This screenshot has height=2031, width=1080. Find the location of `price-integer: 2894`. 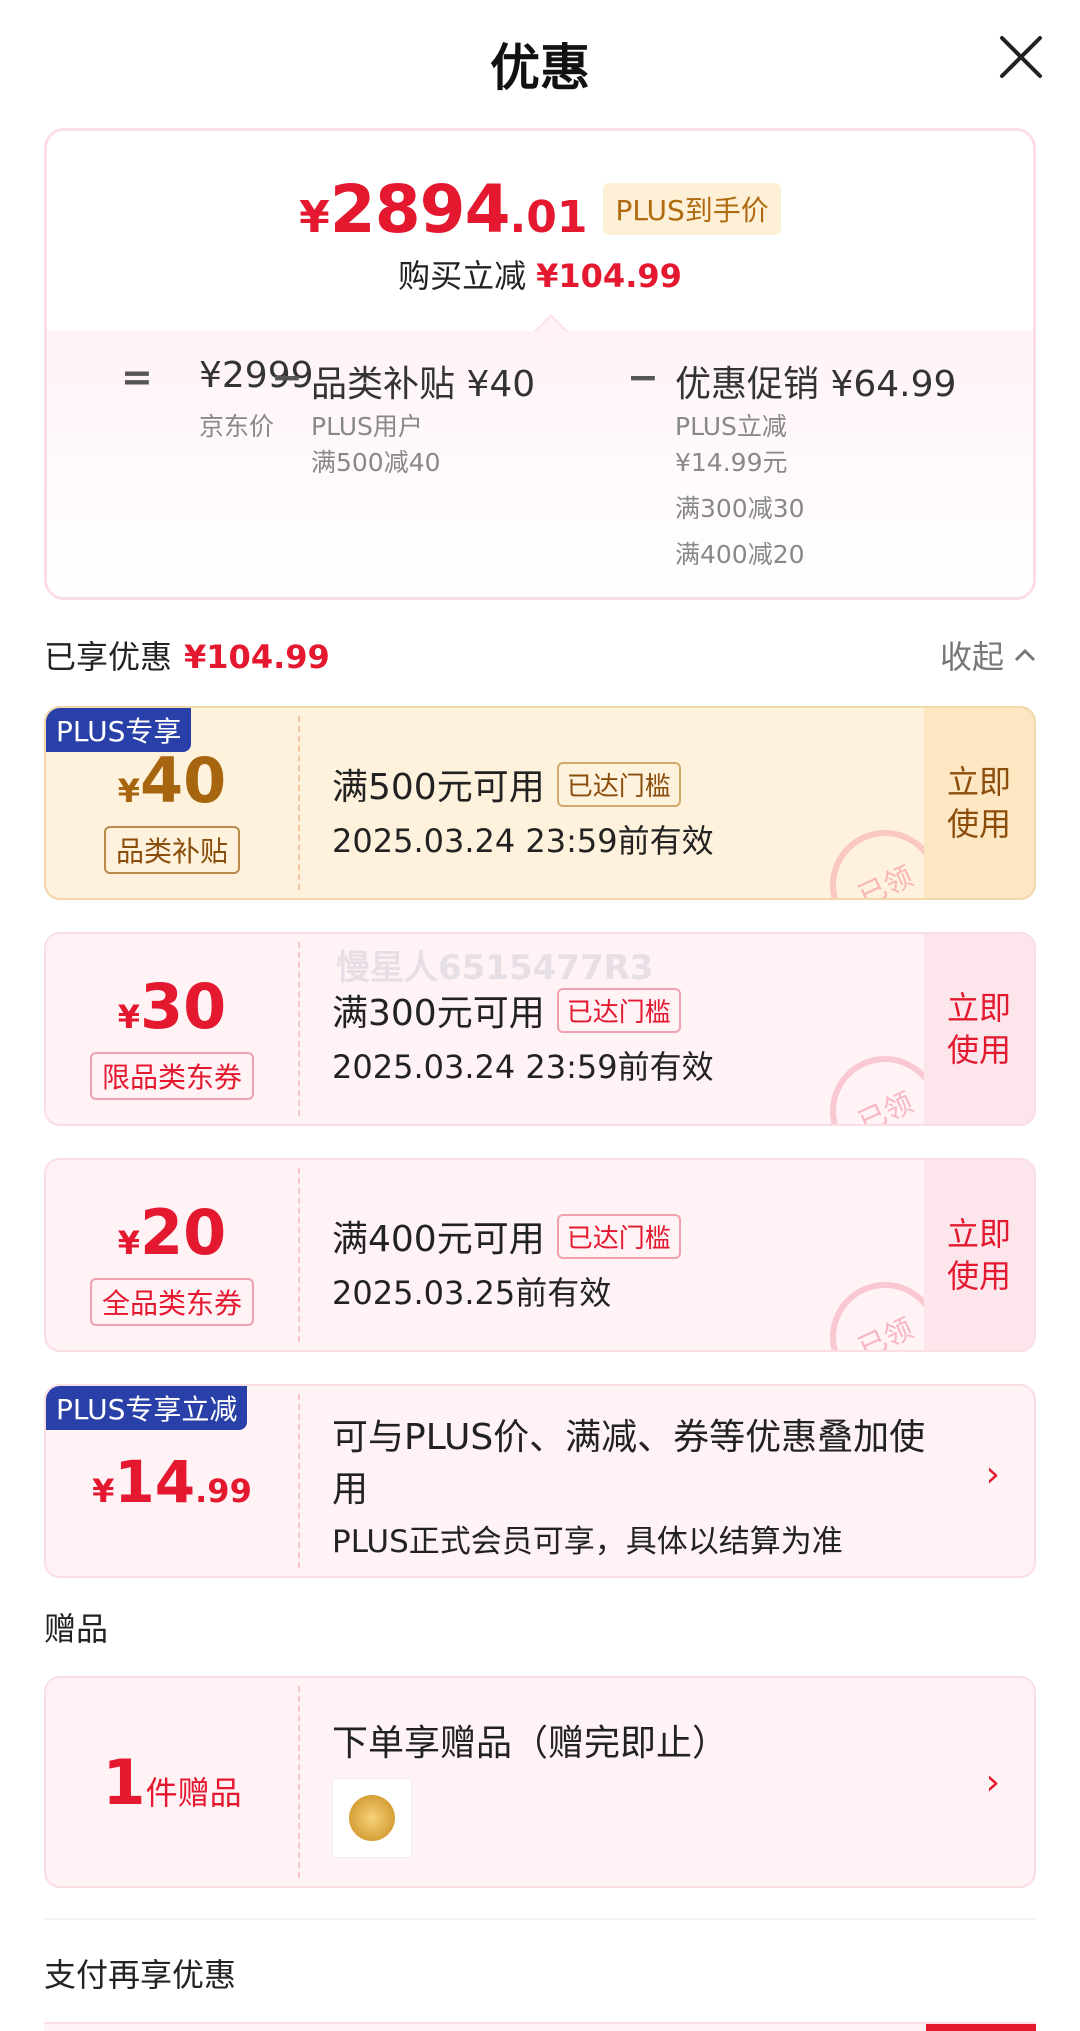

price-integer: 2894 is located at coordinates (420, 209).